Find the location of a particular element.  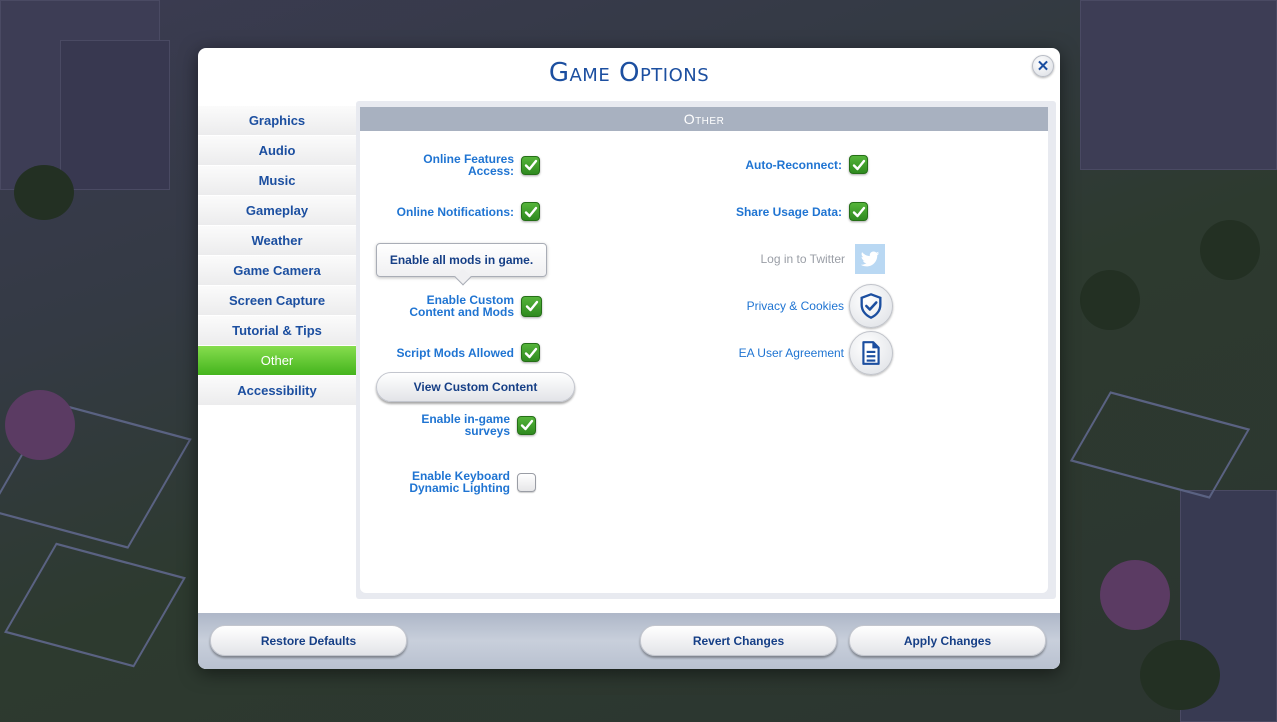

online-notifications-checkbox is located at coordinates (530, 211).